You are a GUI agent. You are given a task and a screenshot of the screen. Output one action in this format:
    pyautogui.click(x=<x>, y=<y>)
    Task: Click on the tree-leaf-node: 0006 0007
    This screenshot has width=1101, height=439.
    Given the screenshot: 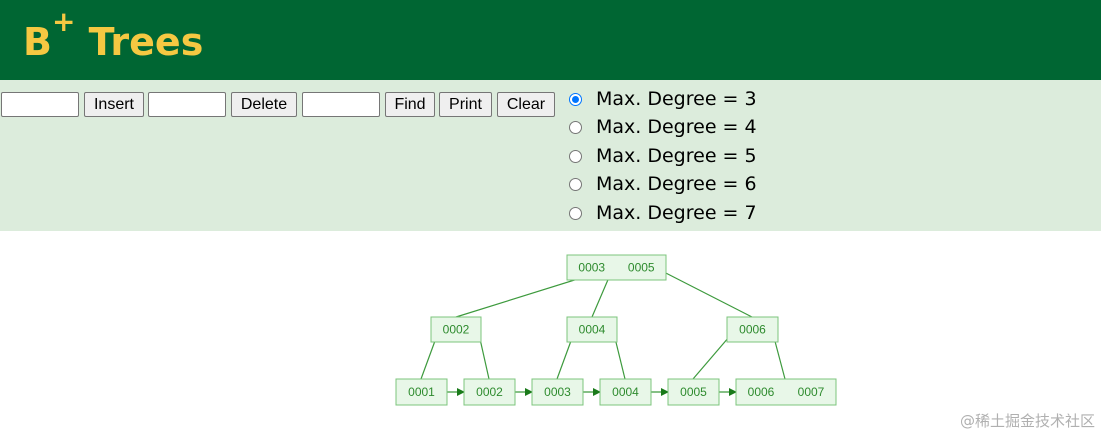 What is the action you would take?
    pyautogui.click(x=786, y=392)
    